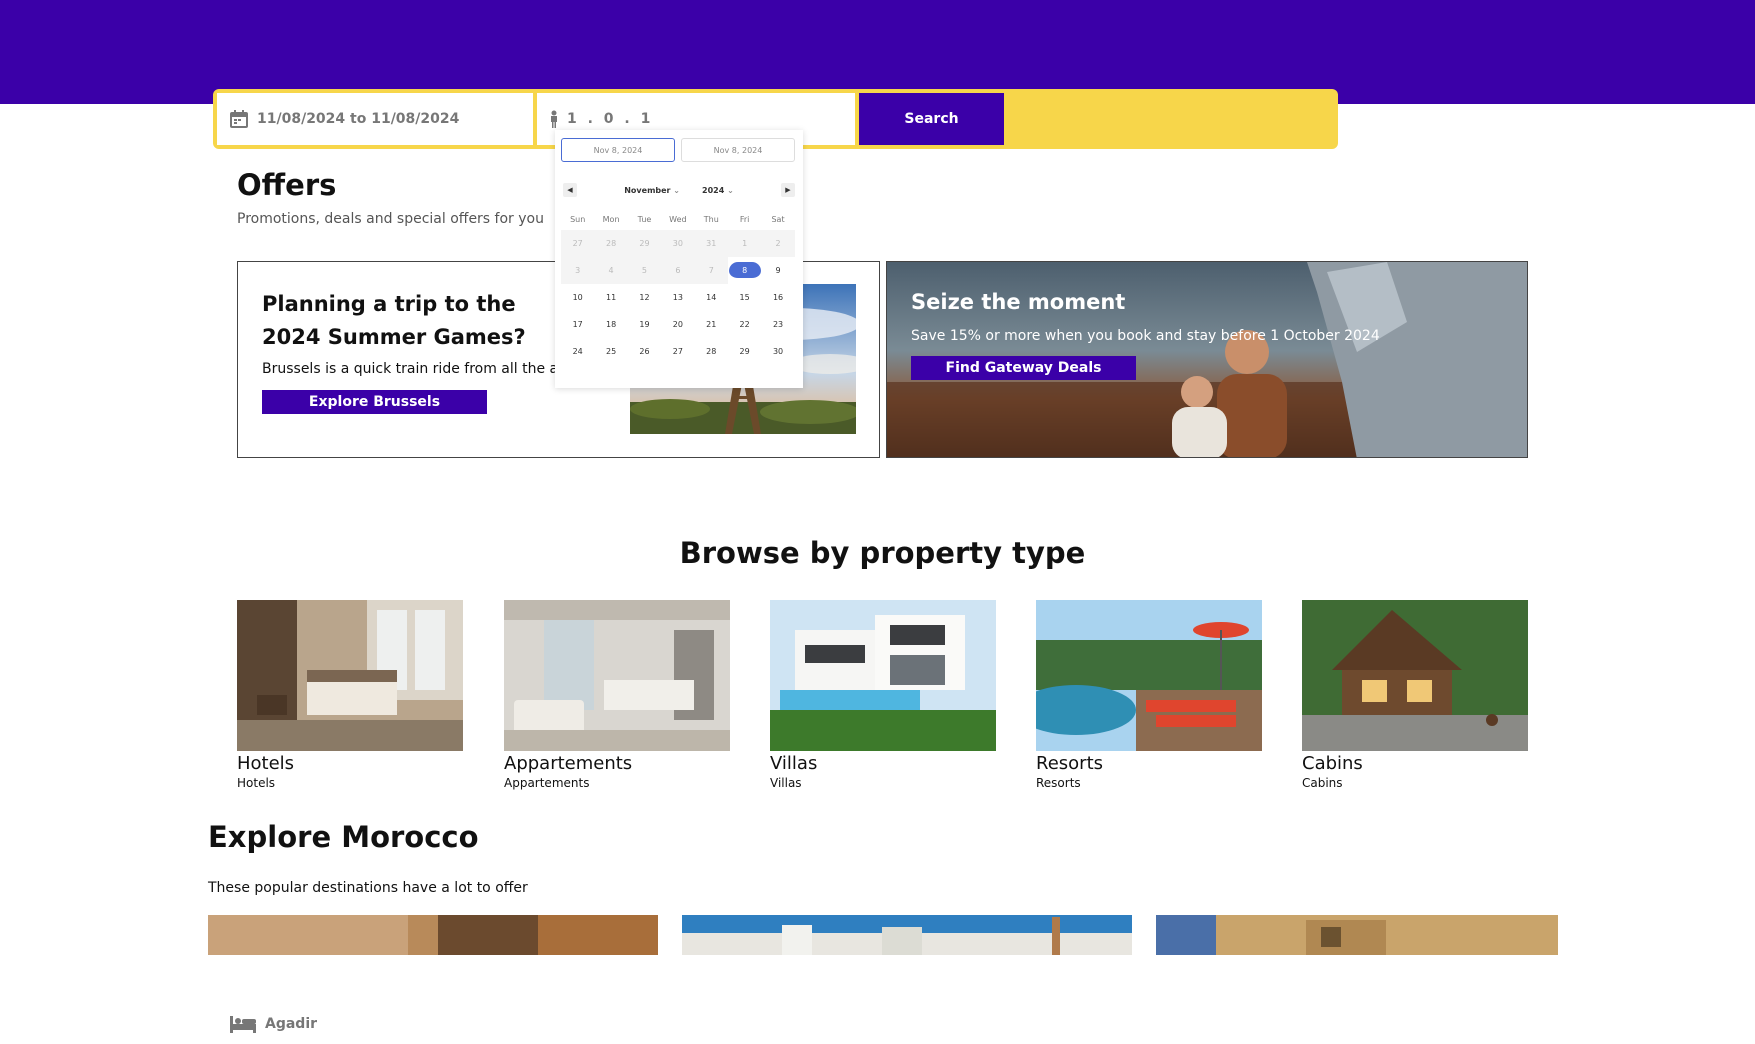 The height and width of the screenshot is (1044, 1755). I want to click on search-button: Search, so click(931, 119).